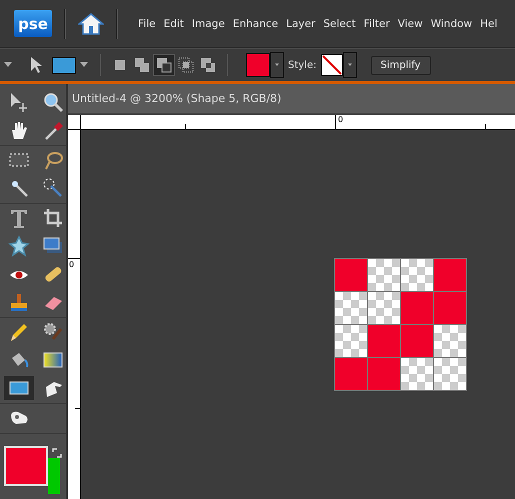 This screenshot has height=499, width=515. What do you see at coordinates (164, 65) in the screenshot?
I see `shape-mode-icon` at bounding box center [164, 65].